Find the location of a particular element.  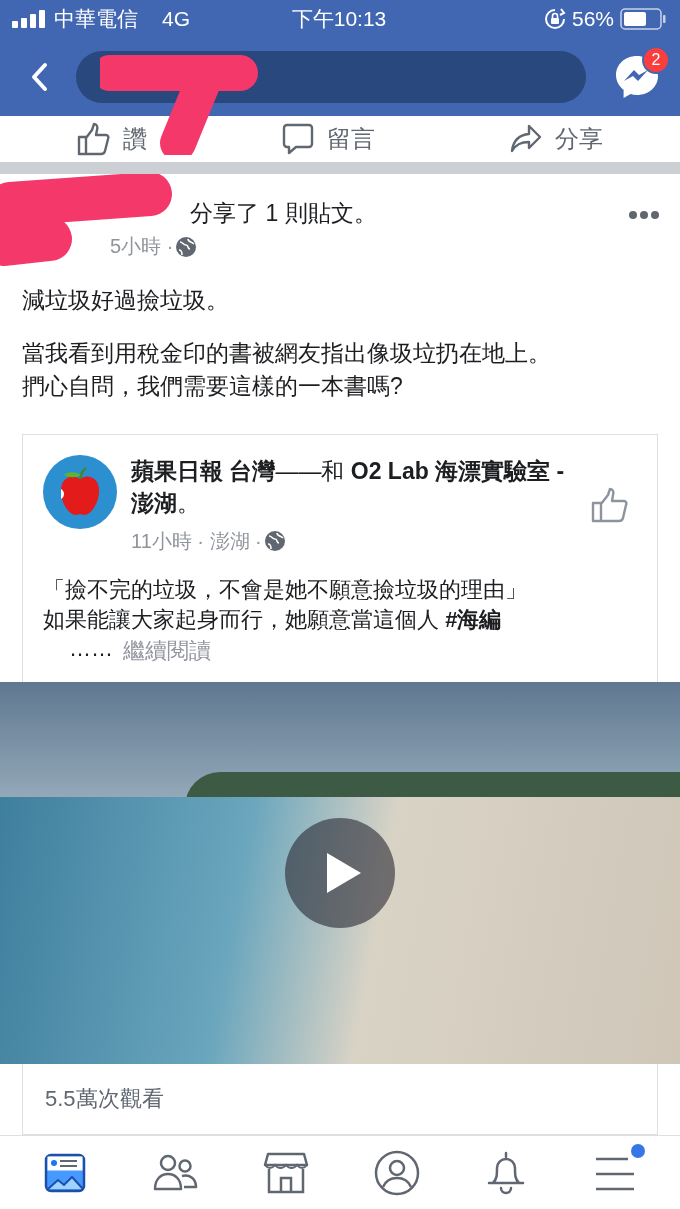

notification-badge: 2 is located at coordinates (656, 60).